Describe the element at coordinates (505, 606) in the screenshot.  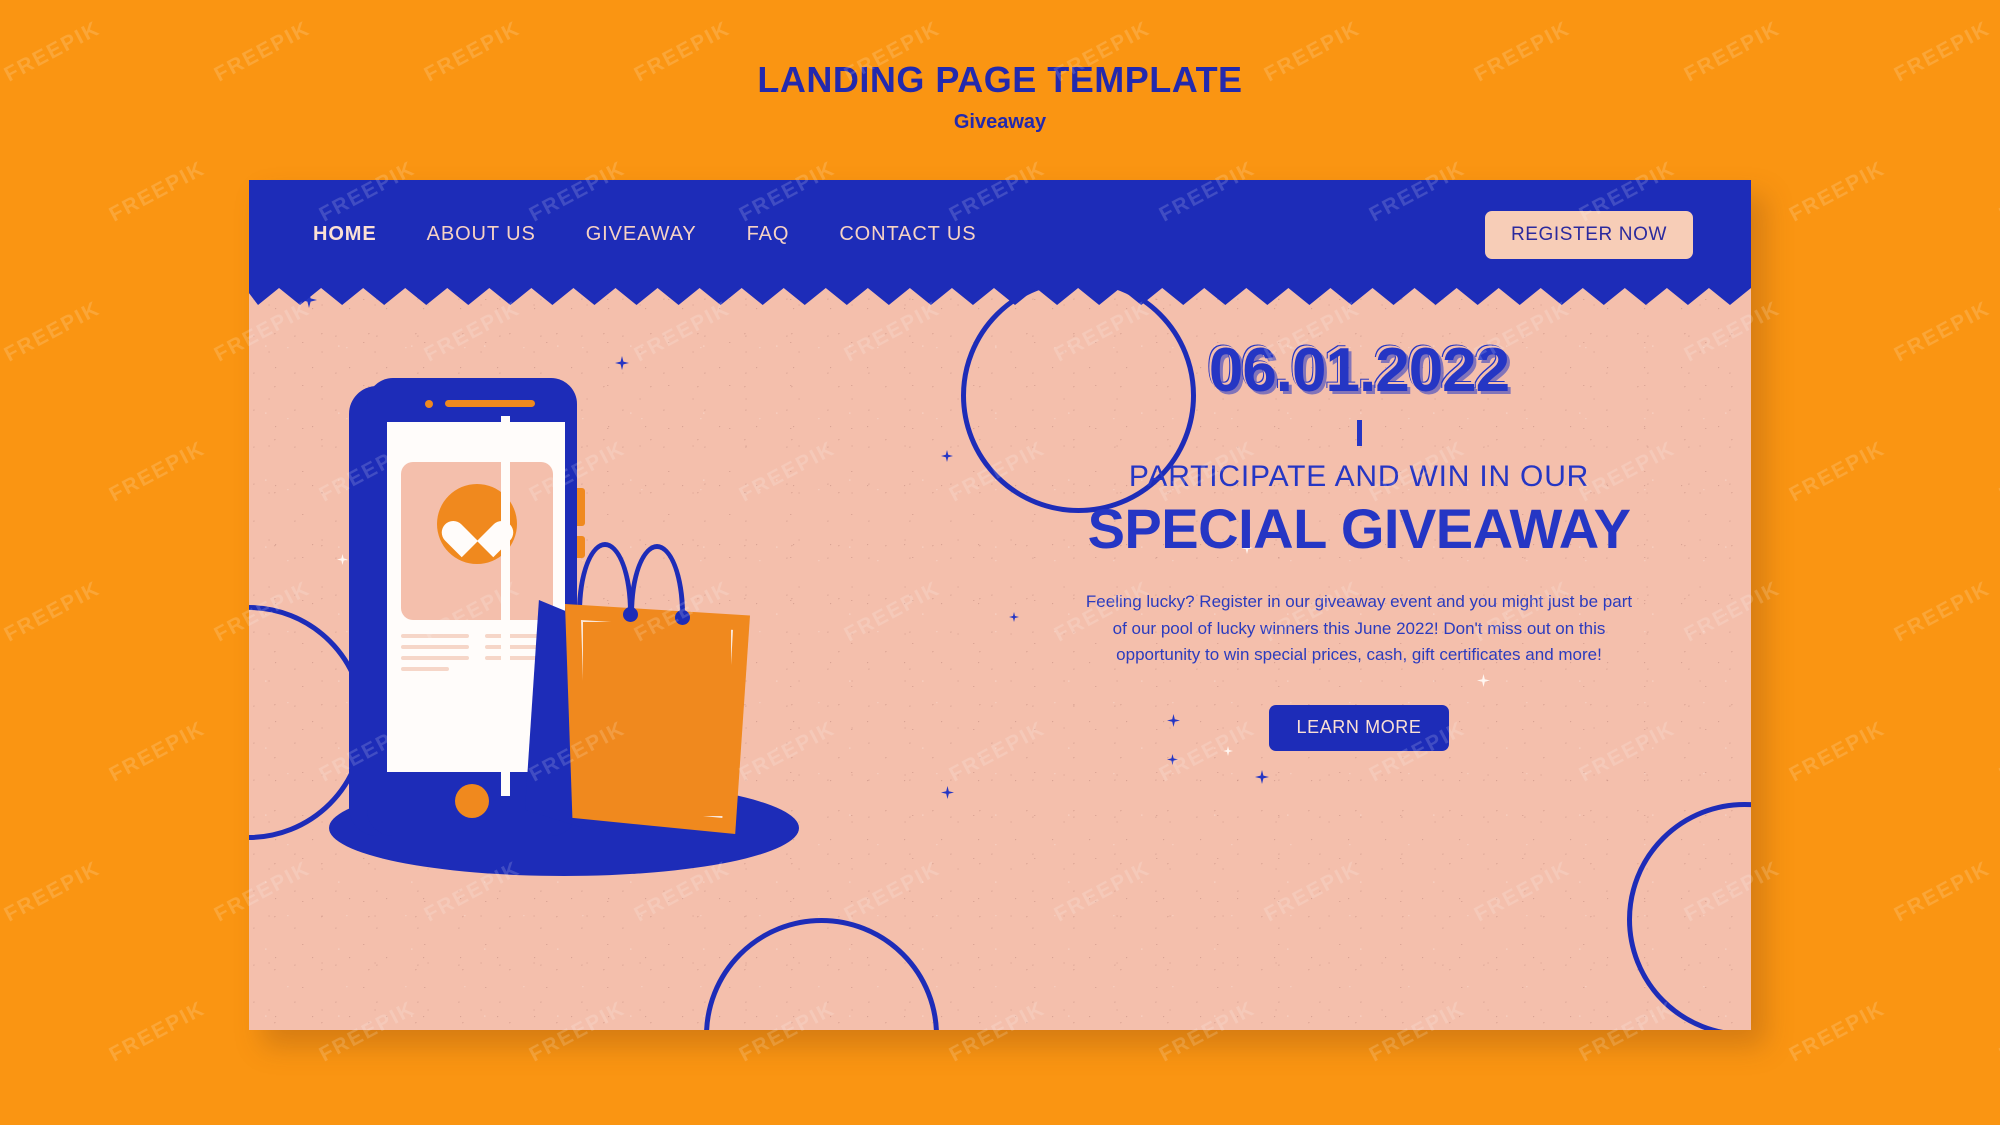
I see `phone-edge-highlight` at that location.